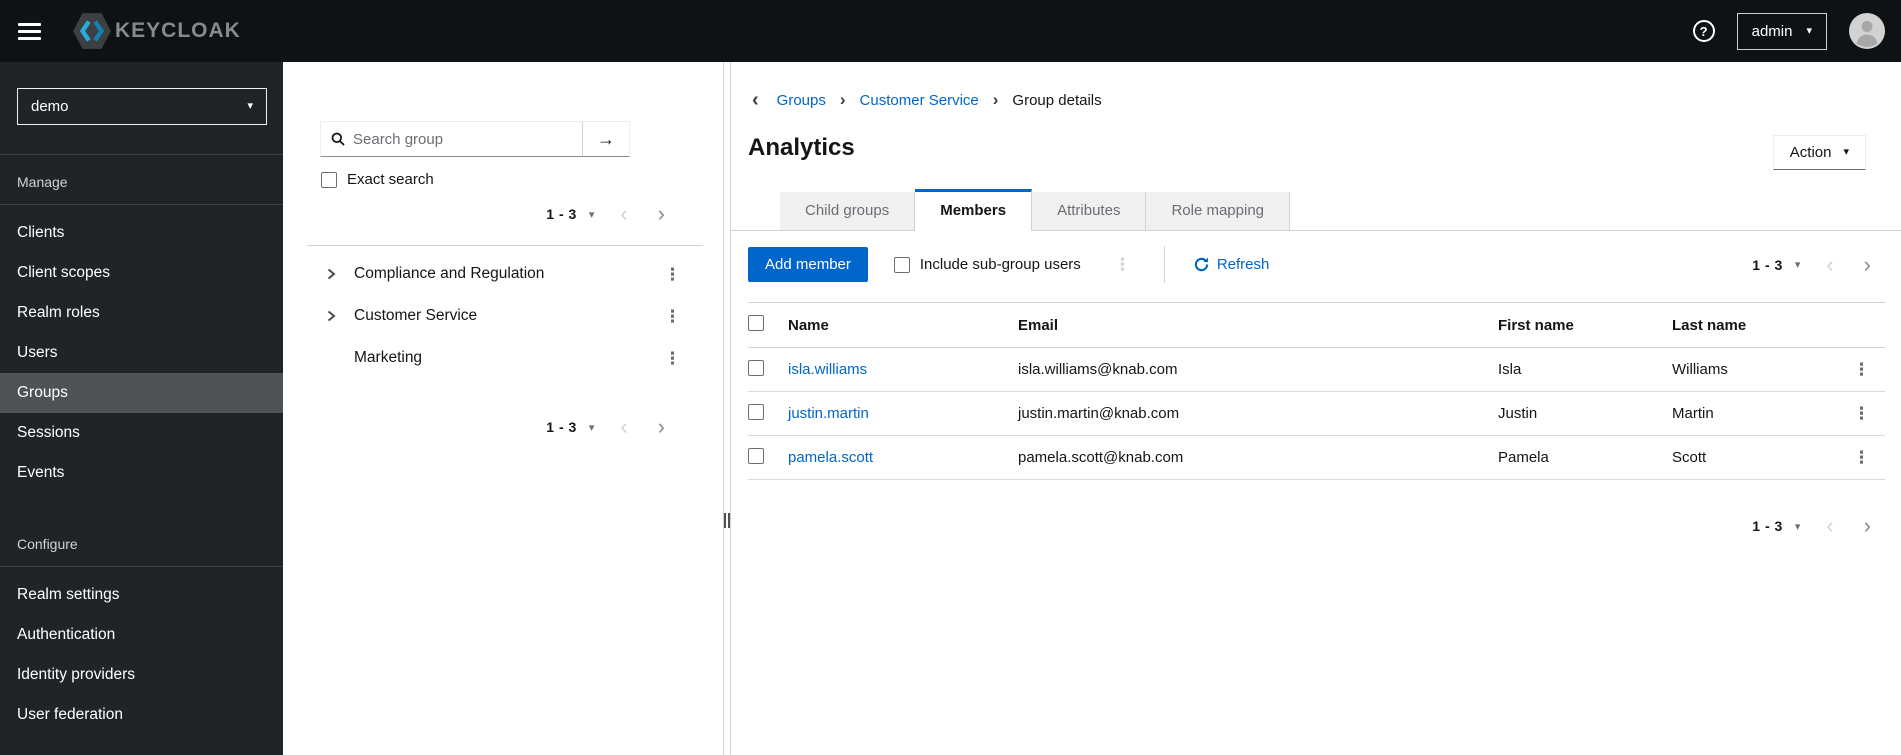 The width and height of the screenshot is (1901, 755). Describe the element at coordinates (1781, 31) in the screenshot. I see `user-menu-dropdown: admin ▾` at that location.